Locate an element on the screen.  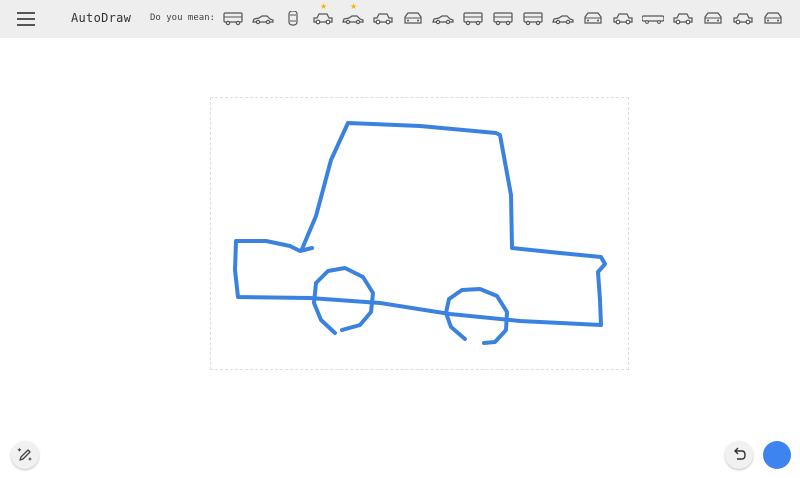
autodraw-pen-icon is located at coordinates (24, 454).